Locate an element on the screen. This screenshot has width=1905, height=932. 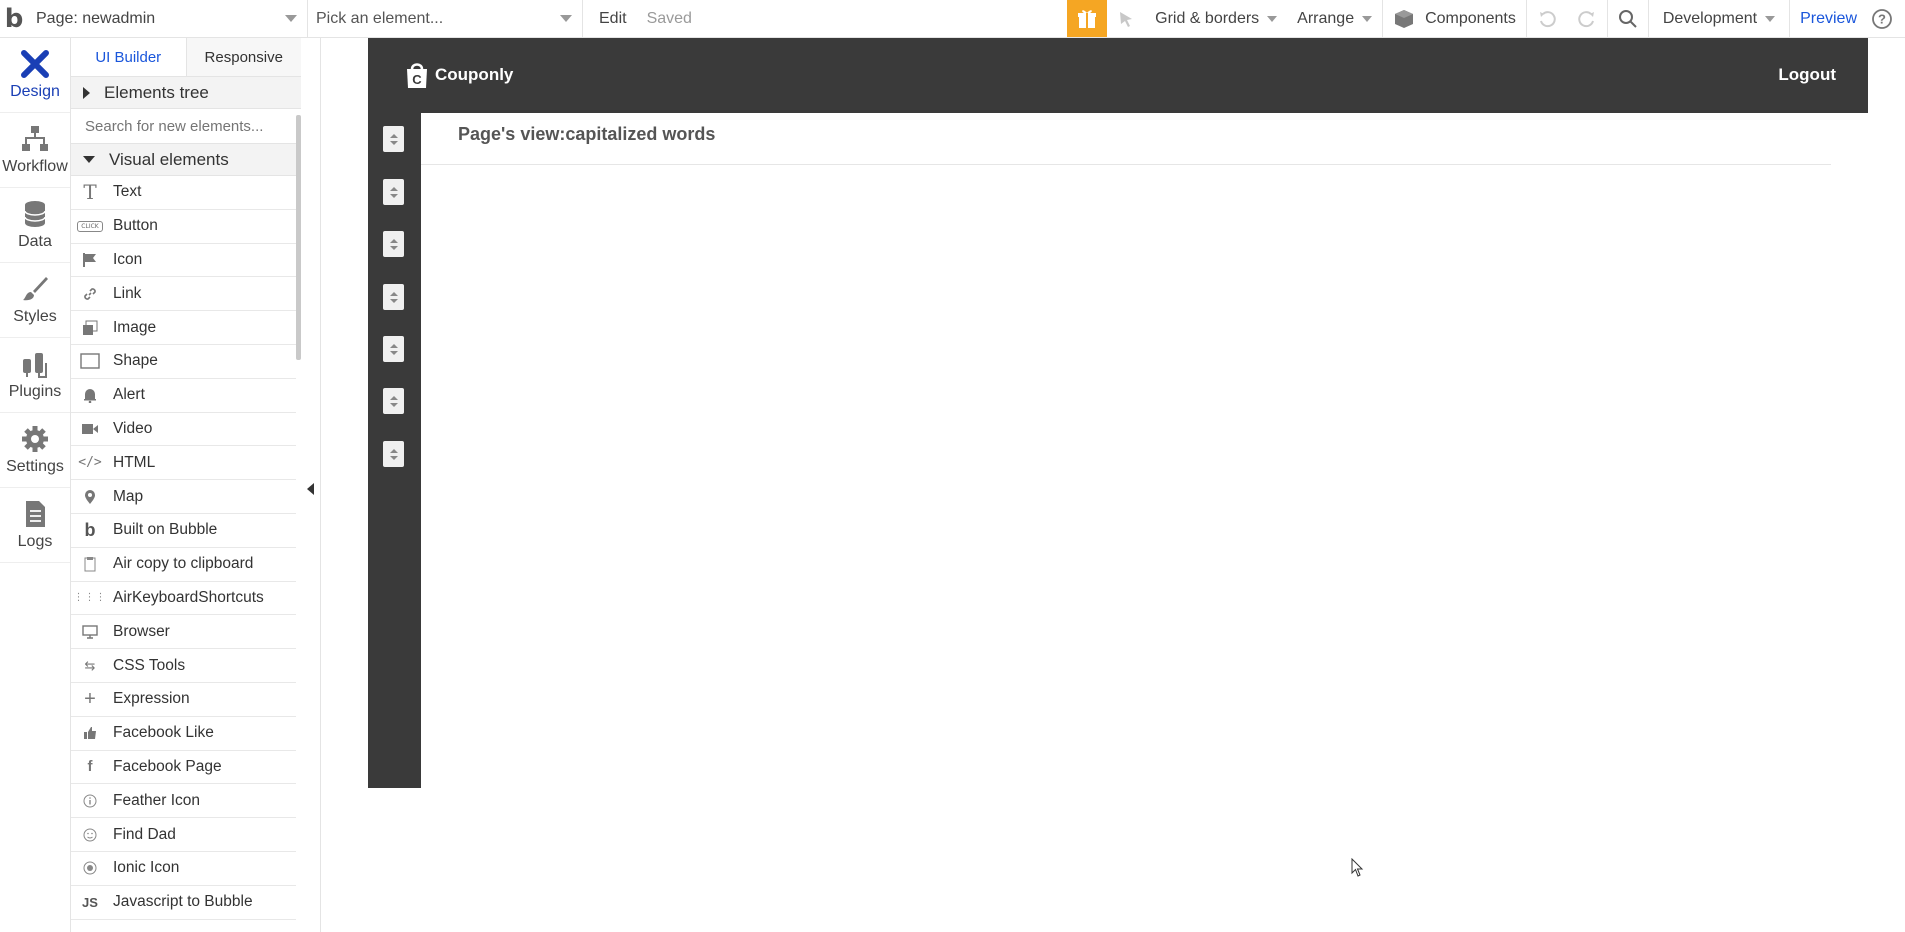
palette-item: f Facebook Page is located at coordinates (183, 768).